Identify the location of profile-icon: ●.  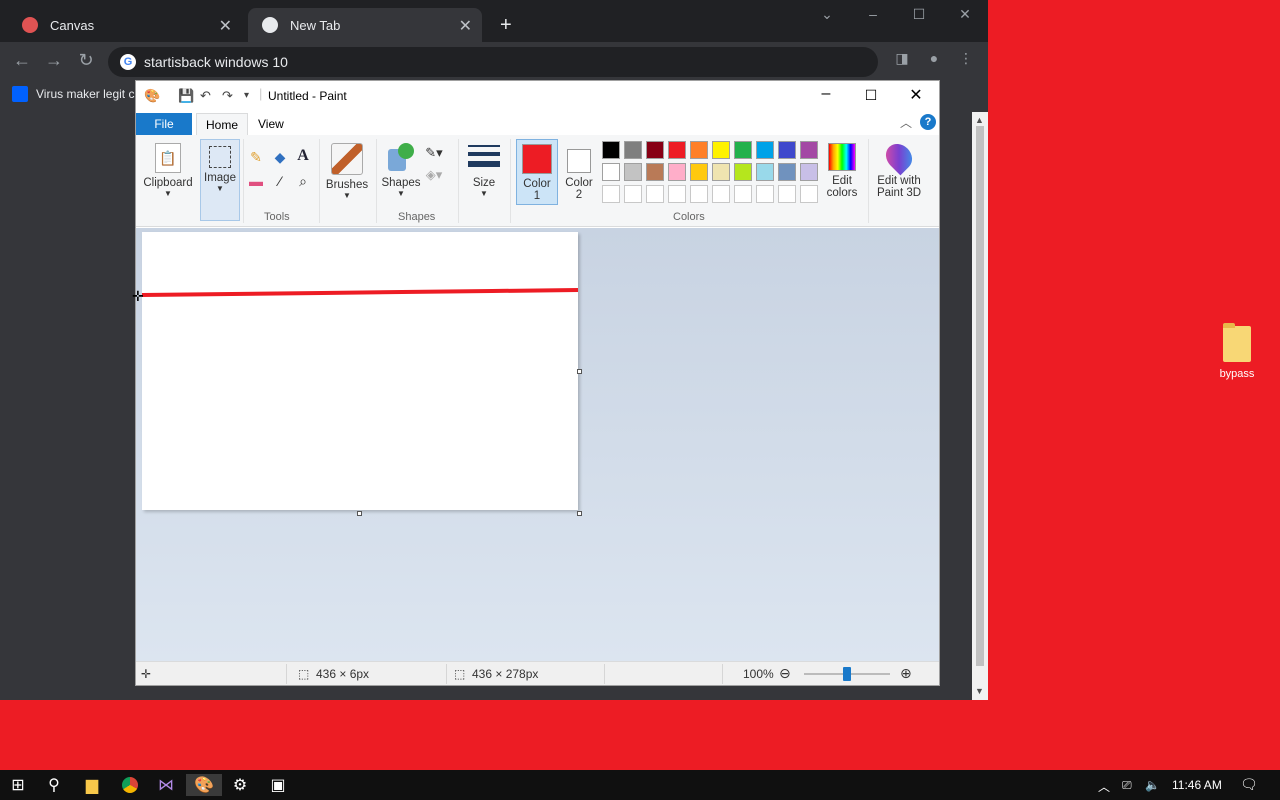
(934, 58).